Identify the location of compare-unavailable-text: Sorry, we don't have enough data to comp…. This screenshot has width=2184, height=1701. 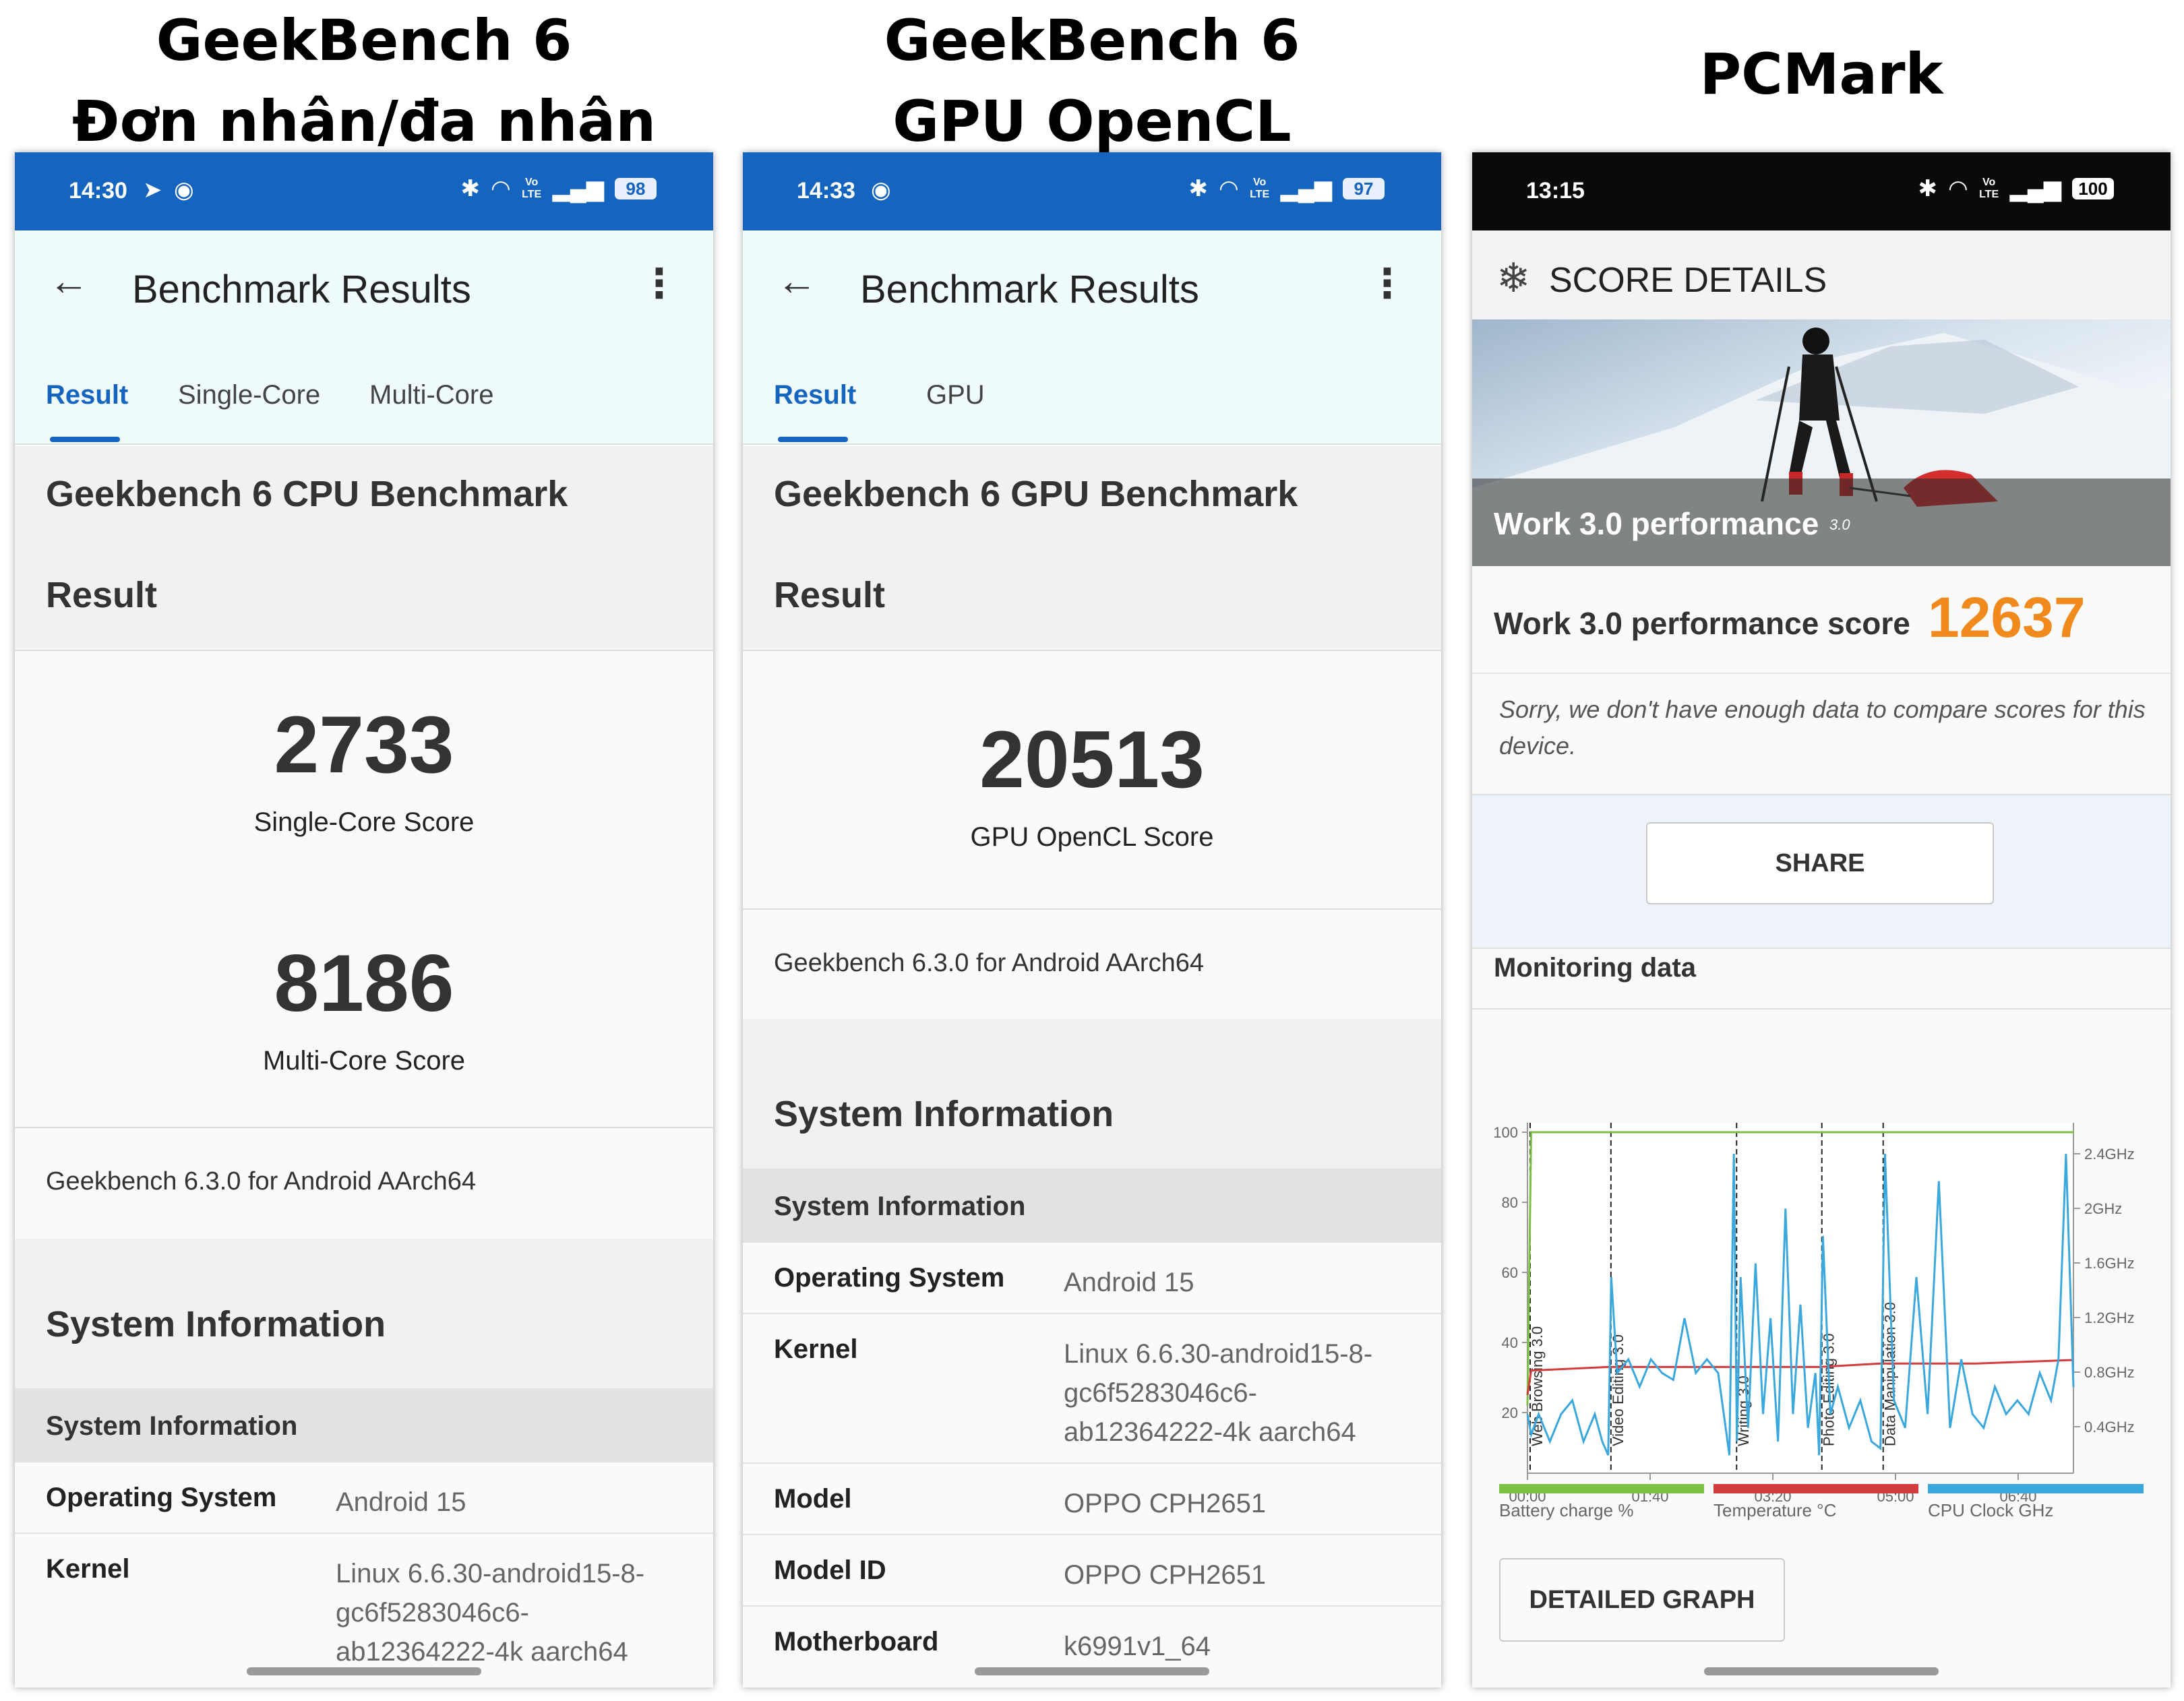
(1822, 728).